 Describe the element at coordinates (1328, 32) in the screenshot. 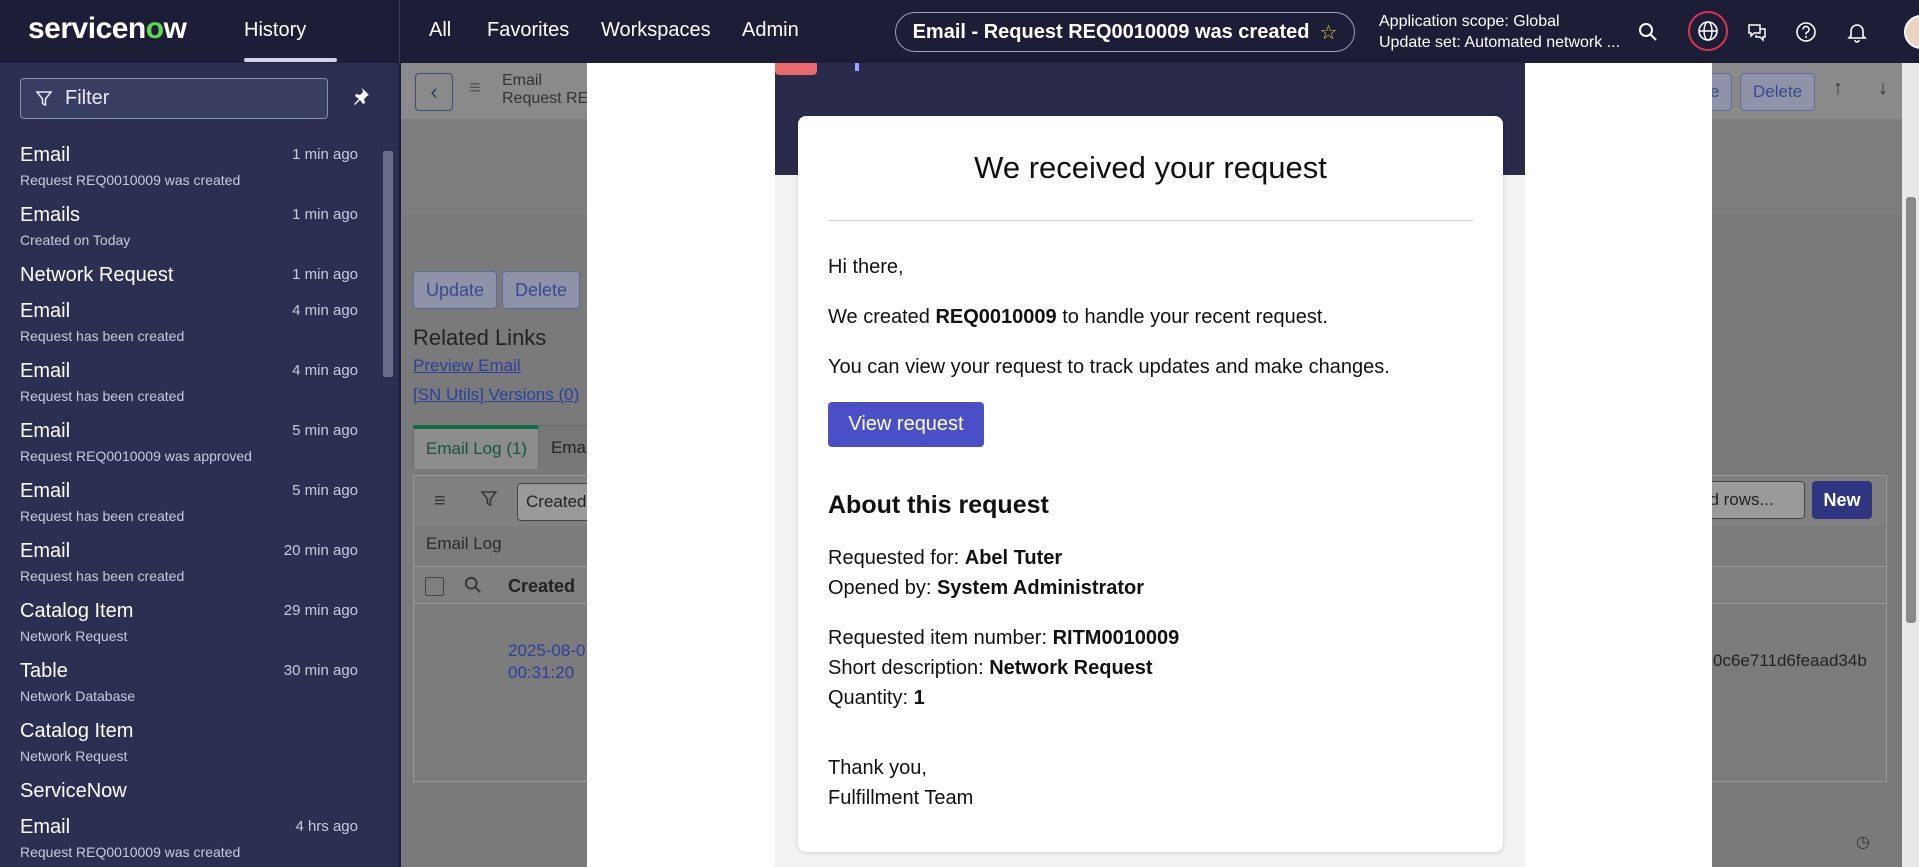

I see `star-icon: ☆` at that location.